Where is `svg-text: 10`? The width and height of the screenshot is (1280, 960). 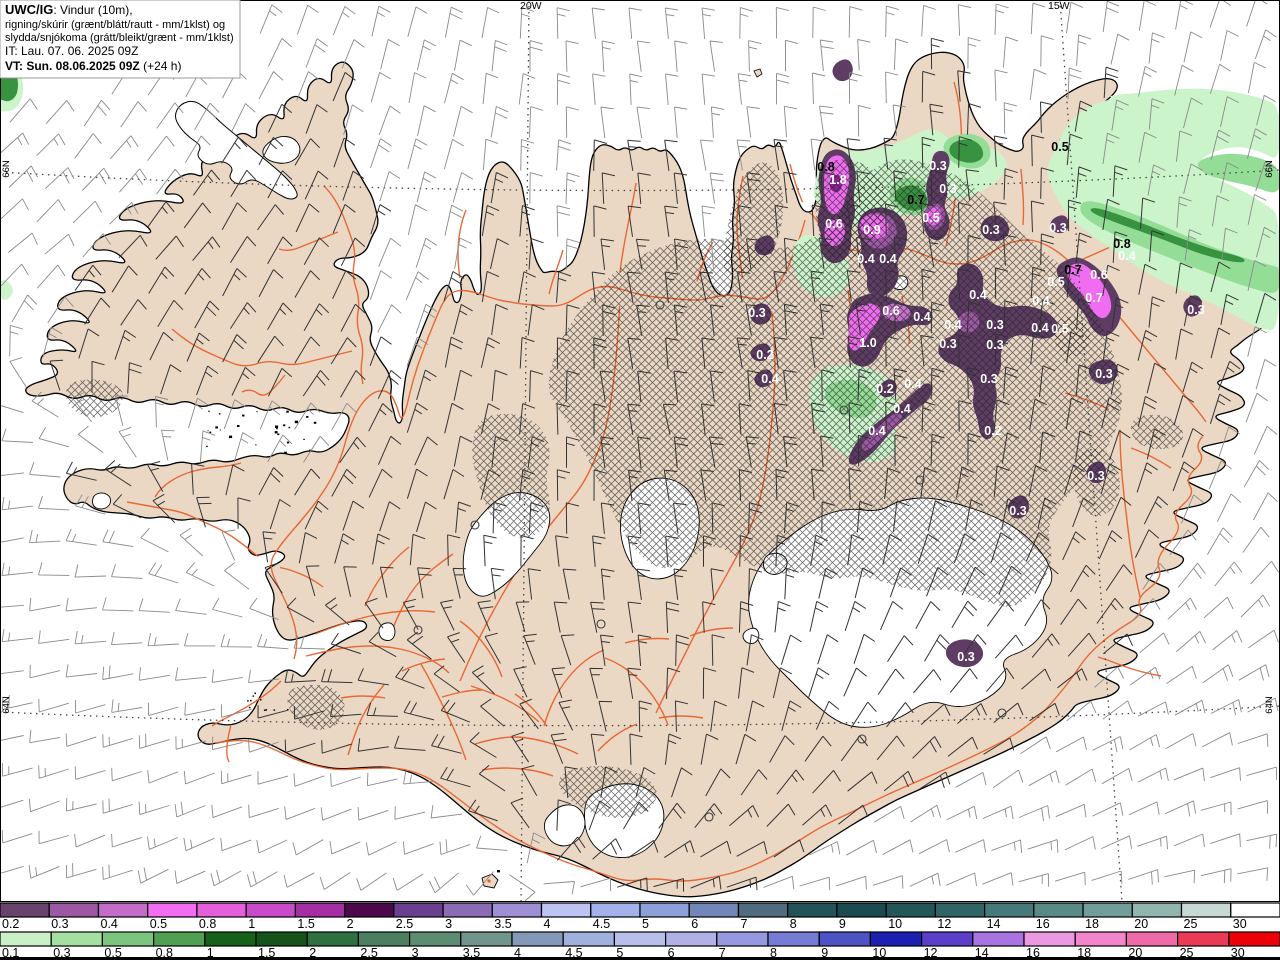 svg-text: 10 is located at coordinates (895, 924).